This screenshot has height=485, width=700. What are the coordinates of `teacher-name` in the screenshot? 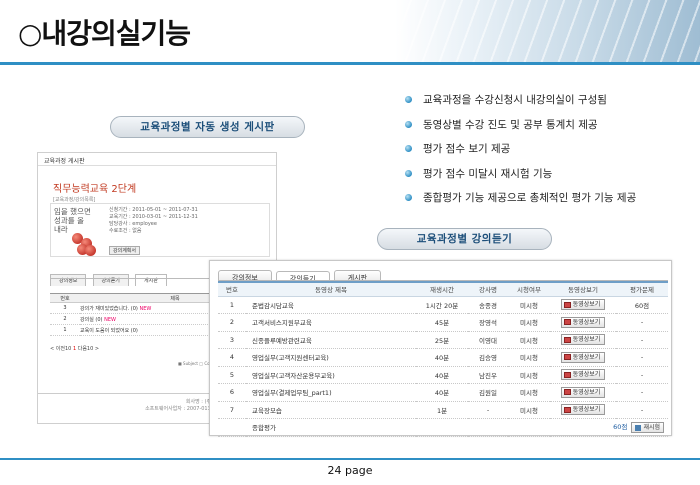 It's located at (488, 427).